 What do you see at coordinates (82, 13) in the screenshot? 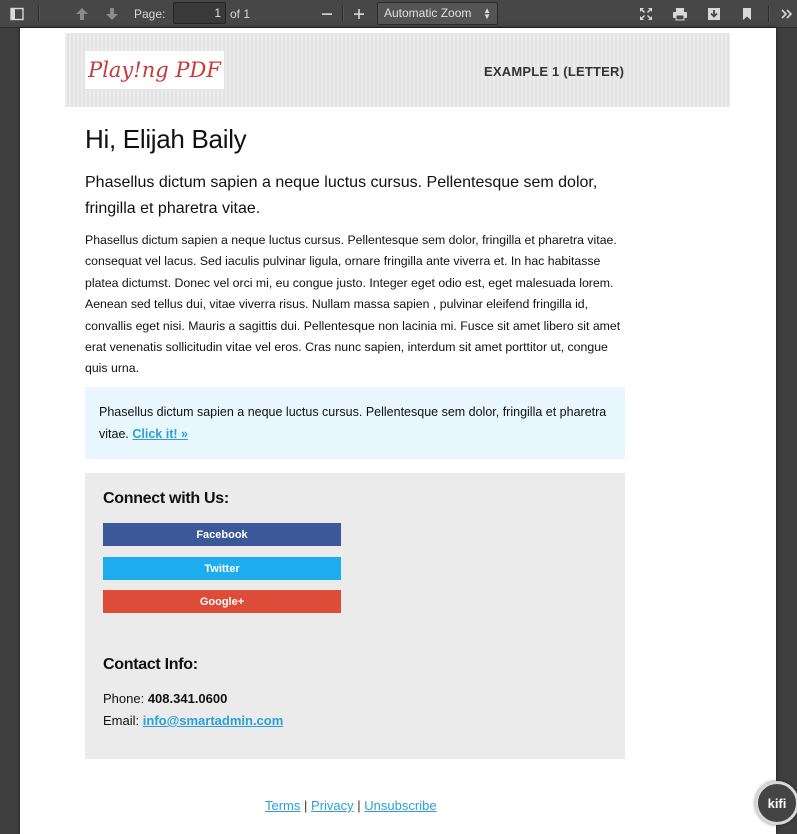
I see `previous-page-icon` at bounding box center [82, 13].